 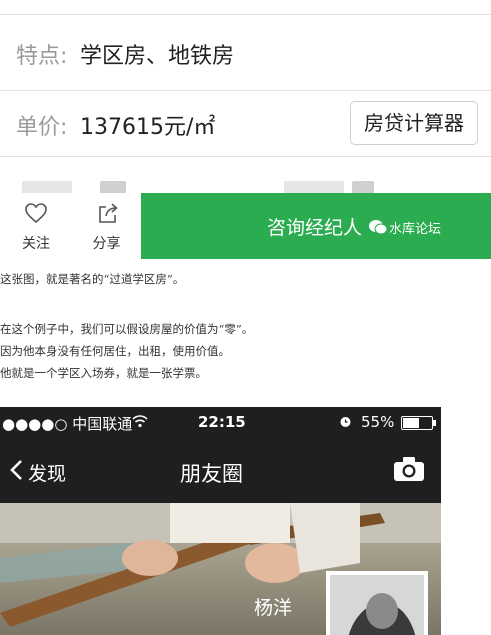 What do you see at coordinates (36, 244) in the screenshot?
I see `follow-label: 关注` at bounding box center [36, 244].